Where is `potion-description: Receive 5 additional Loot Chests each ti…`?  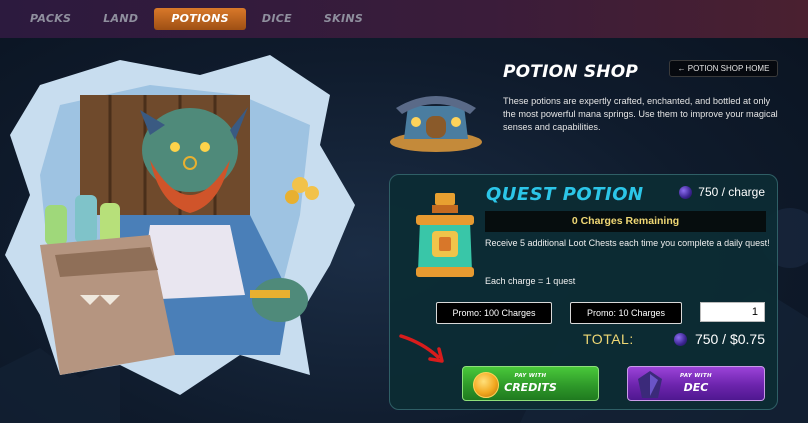
potion-description: Receive 5 additional Loot Chests each ti… is located at coordinates (627, 243).